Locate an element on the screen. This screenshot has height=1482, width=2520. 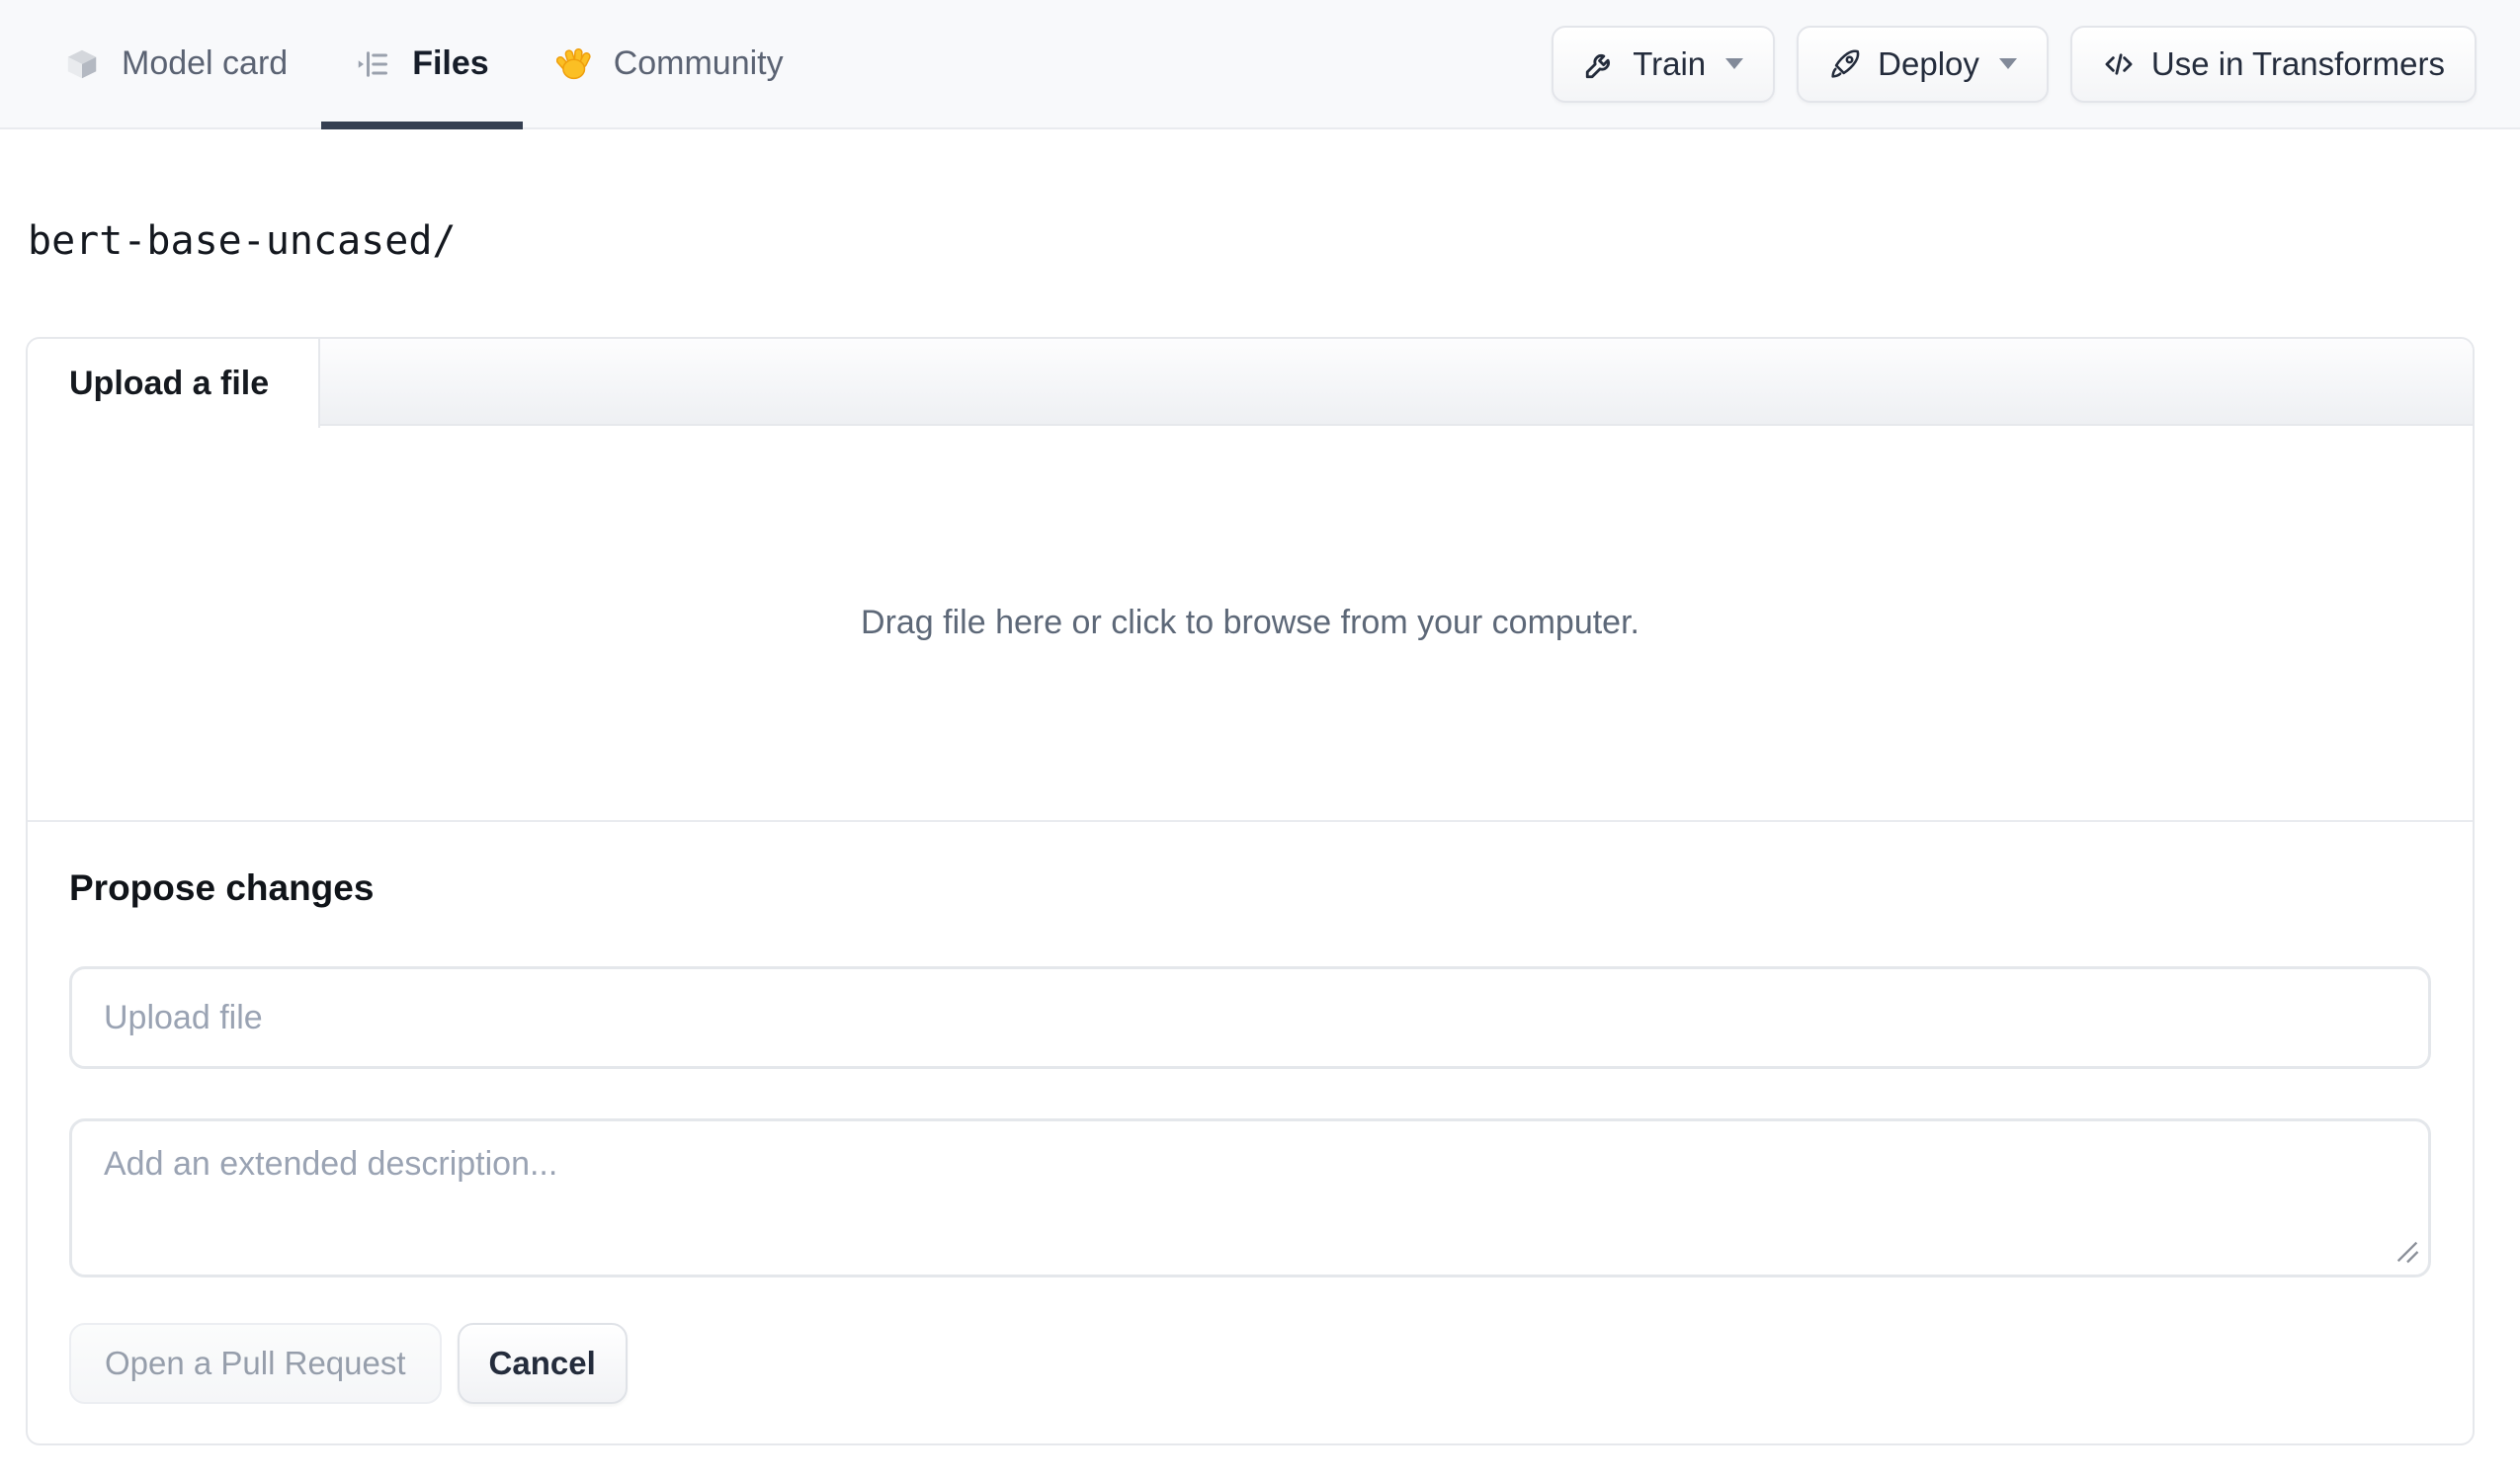
upload-filename-input is located at coordinates (1250, 1017).